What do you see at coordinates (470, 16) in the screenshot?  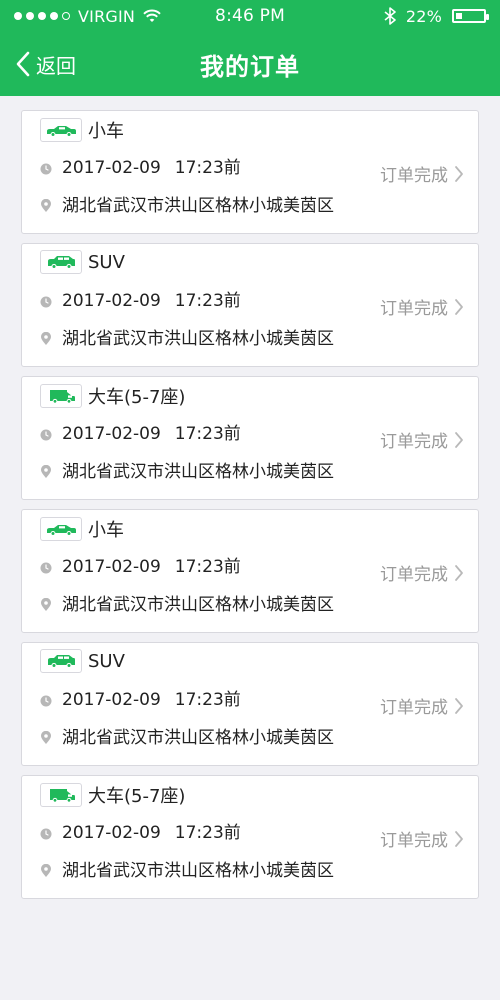 I see `battery-icon` at bounding box center [470, 16].